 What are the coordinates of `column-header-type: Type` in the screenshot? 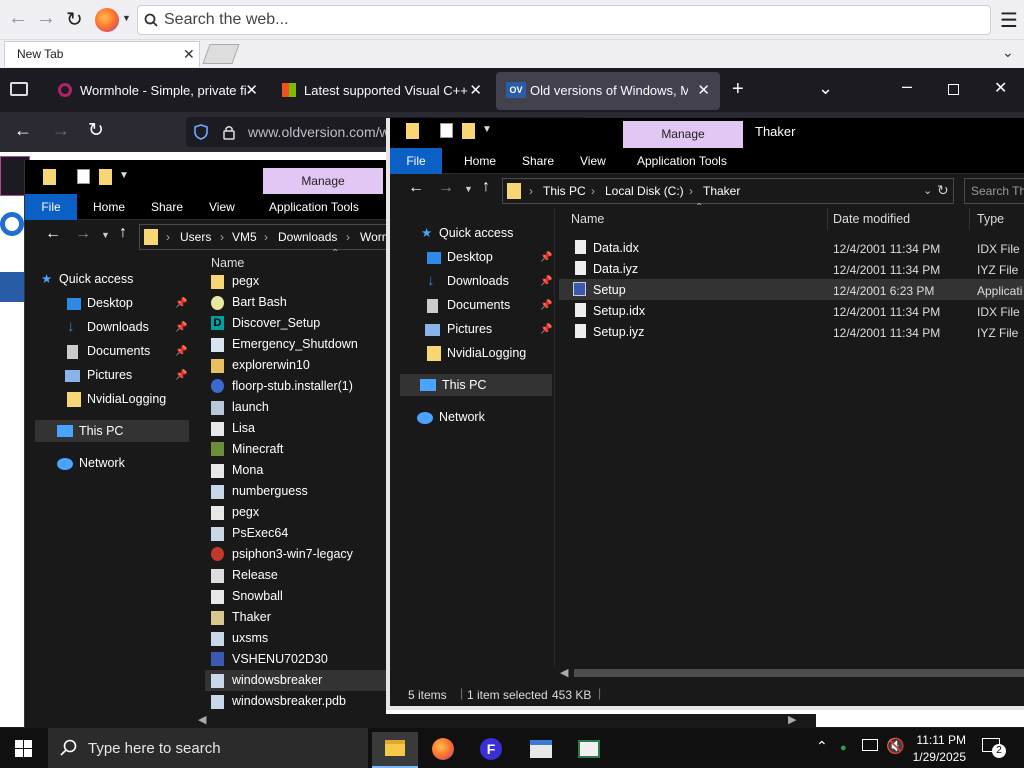 It's located at (990, 219).